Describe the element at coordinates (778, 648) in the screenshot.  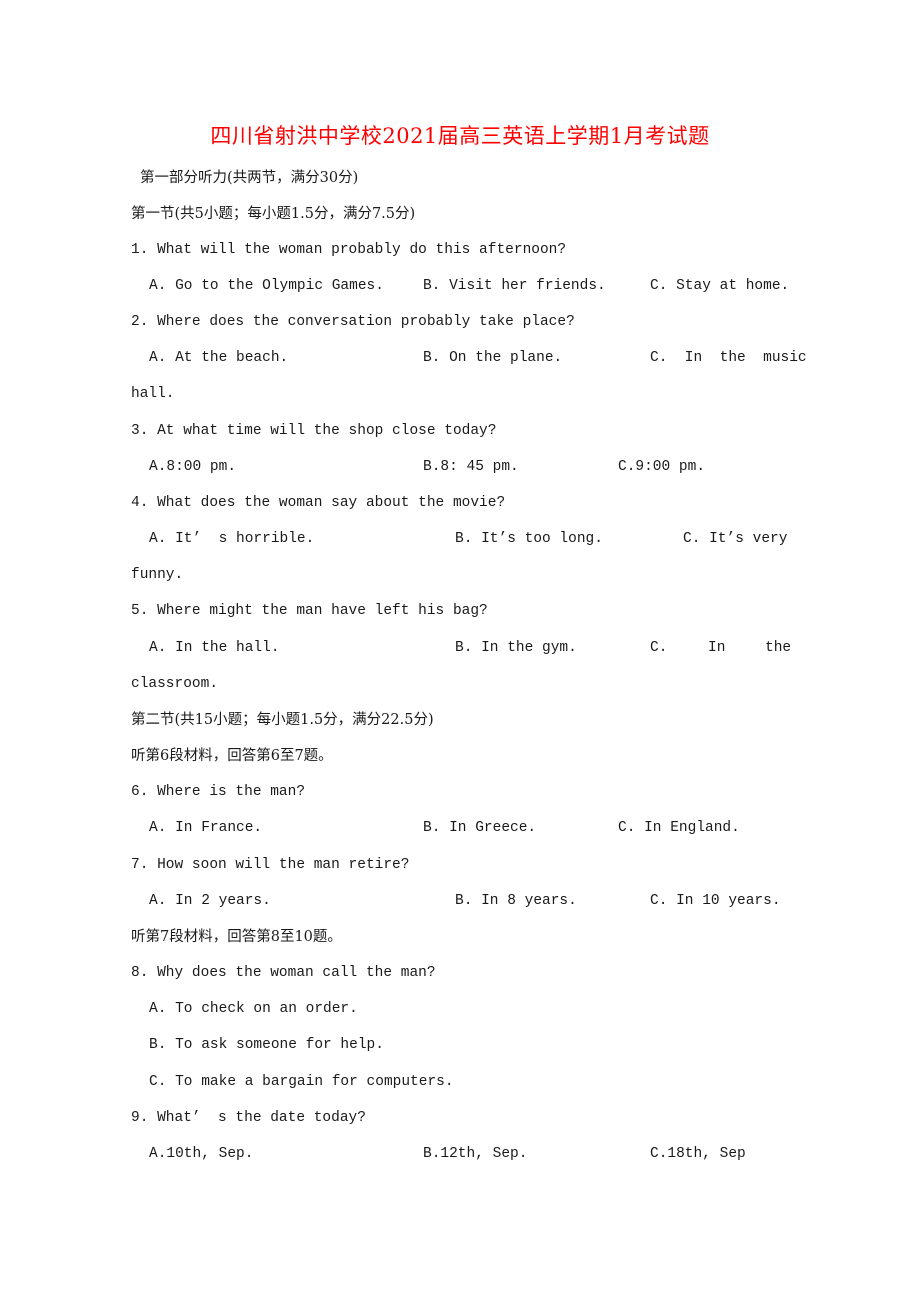
I see `option-c-word-2: the` at that location.